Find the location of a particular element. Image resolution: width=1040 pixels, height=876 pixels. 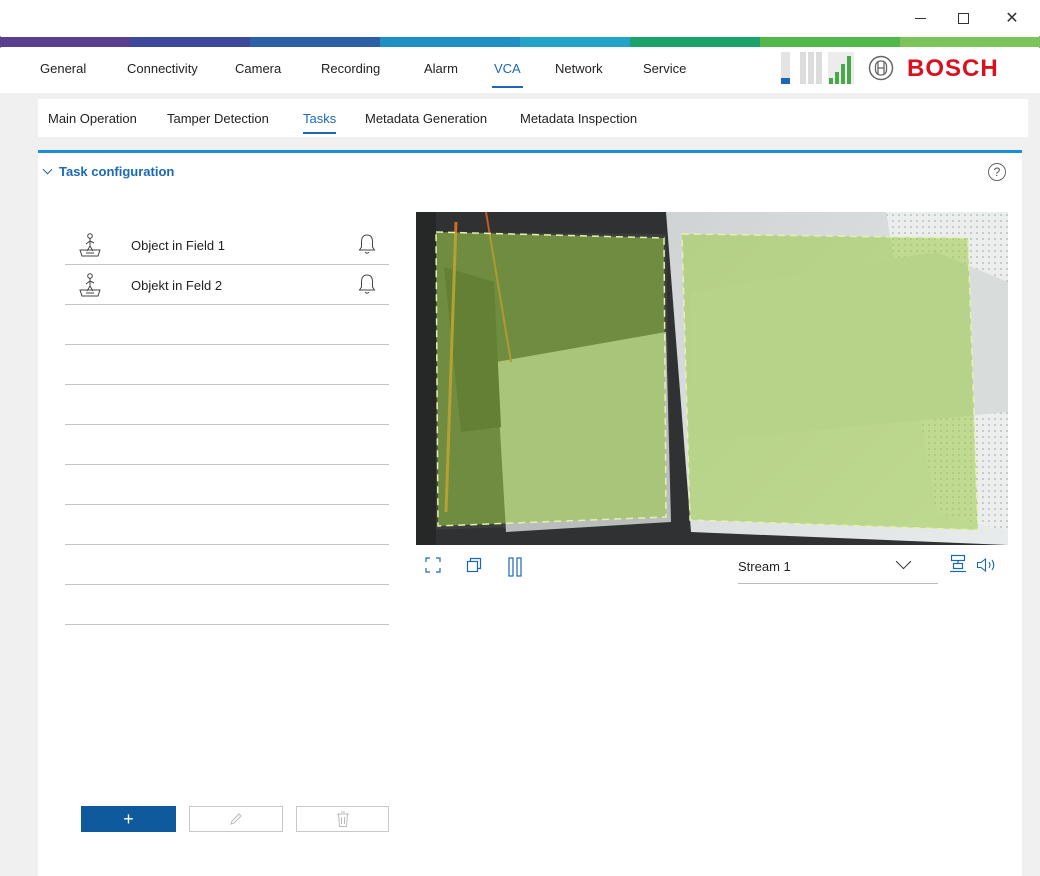

panel-header: Task configuration is located at coordinates (108, 171).